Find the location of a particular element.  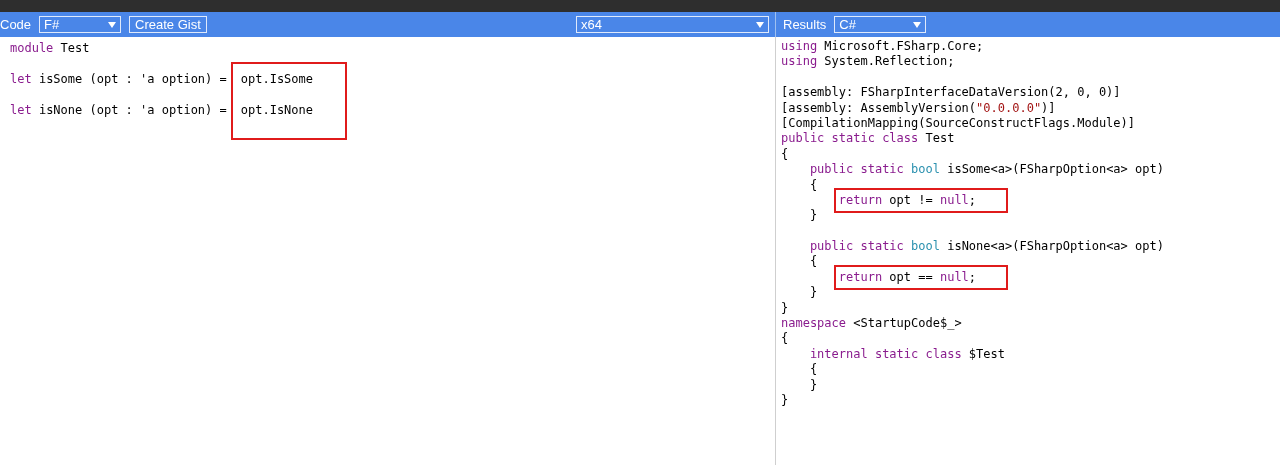

code-line: using System.Reflection; is located at coordinates (868, 62).